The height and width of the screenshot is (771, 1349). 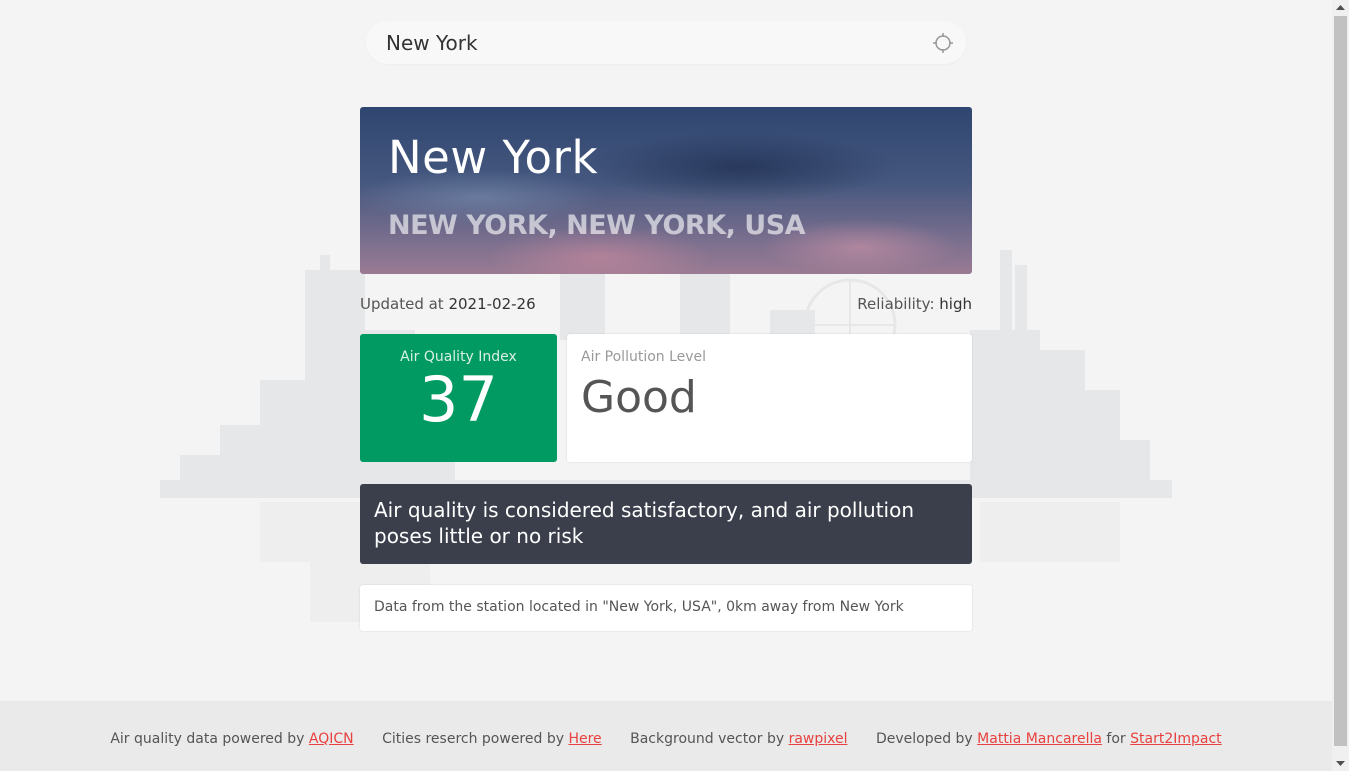 What do you see at coordinates (666, 190) in the screenshot?
I see `city-banner: New York NEW YORK, NEW YORK, USA` at bounding box center [666, 190].